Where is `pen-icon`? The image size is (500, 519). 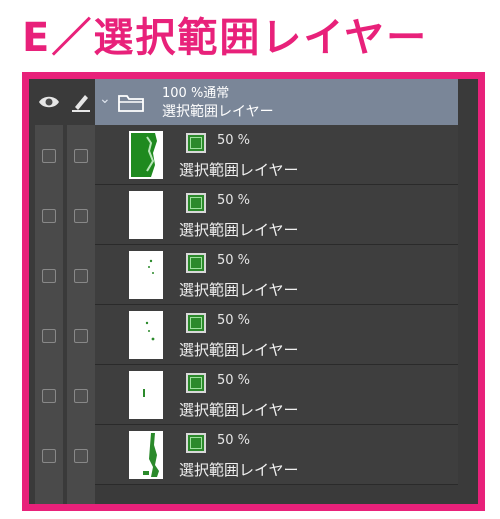 pen-icon is located at coordinates (81, 102).